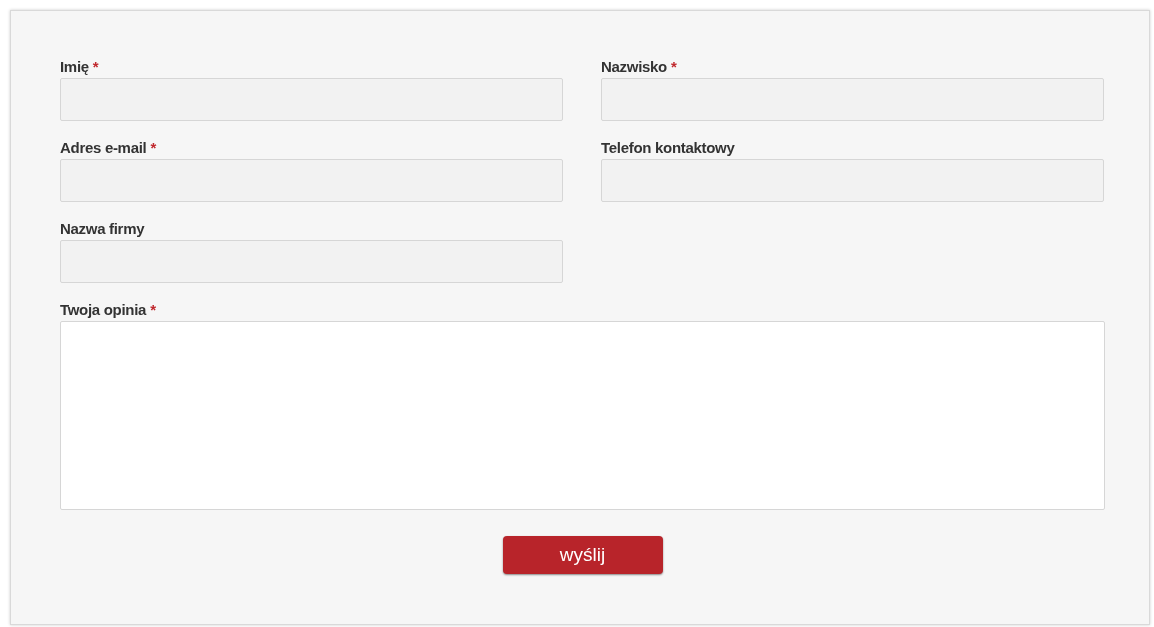 The image size is (1154, 627). What do you see at coordinates (102, 228) in the screenshot?
I see `field-label: Nazwa firmy` at bounding box center [102, 228].